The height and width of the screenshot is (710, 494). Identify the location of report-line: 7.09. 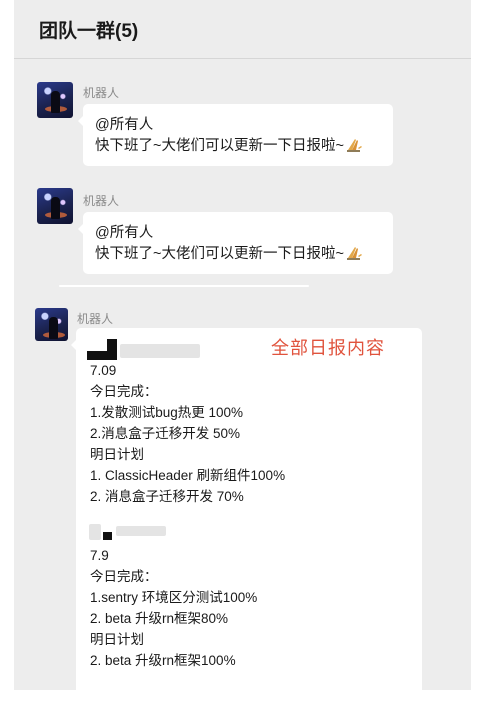
(103, 370).